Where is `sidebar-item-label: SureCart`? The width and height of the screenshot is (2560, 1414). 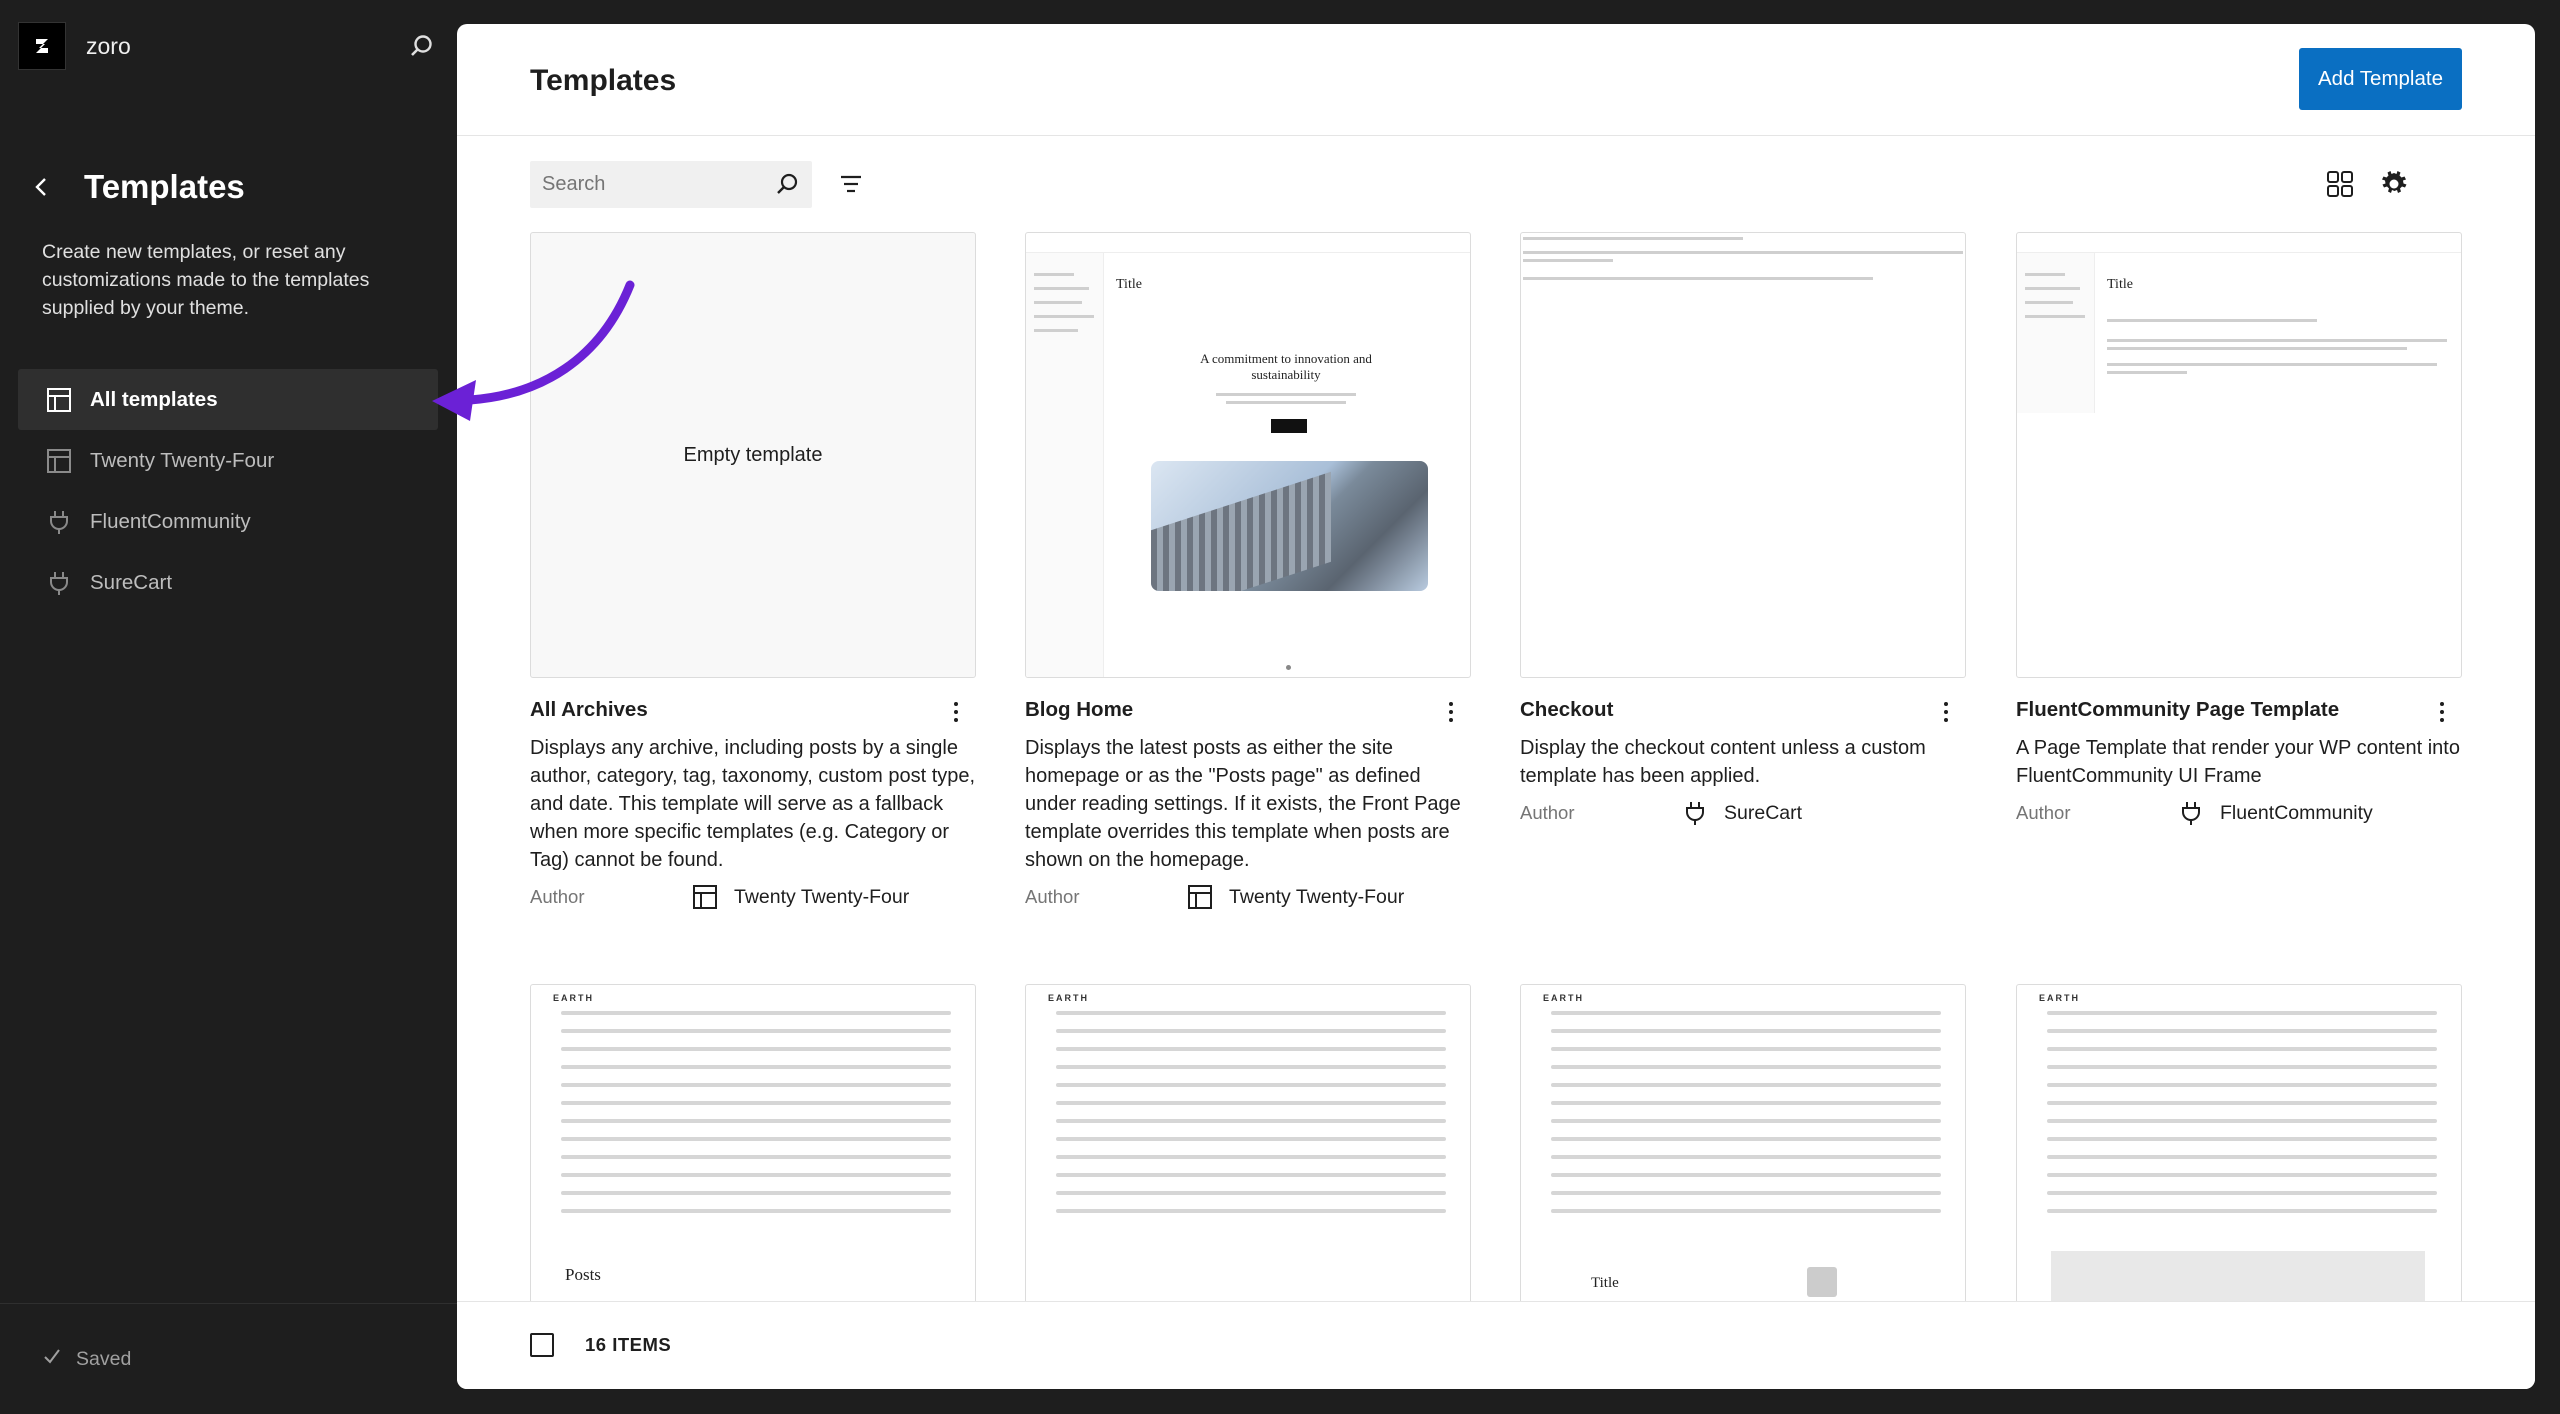 sidebar-item-label: SureCart is located at coordinates (131, 582).